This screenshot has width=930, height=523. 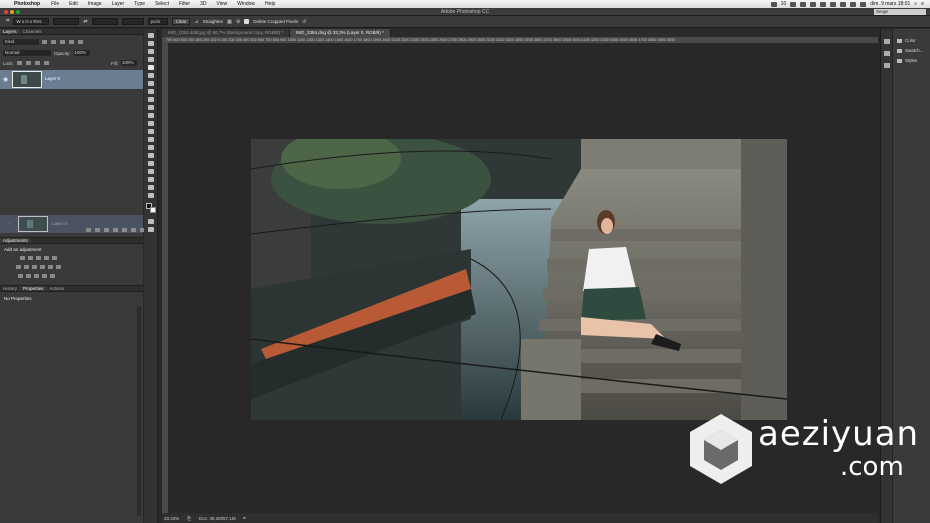 What do you see at coordinates (151, 163) in the screenshot?
I see `path-selection-tool-icon` at bounding box center [151, 163].